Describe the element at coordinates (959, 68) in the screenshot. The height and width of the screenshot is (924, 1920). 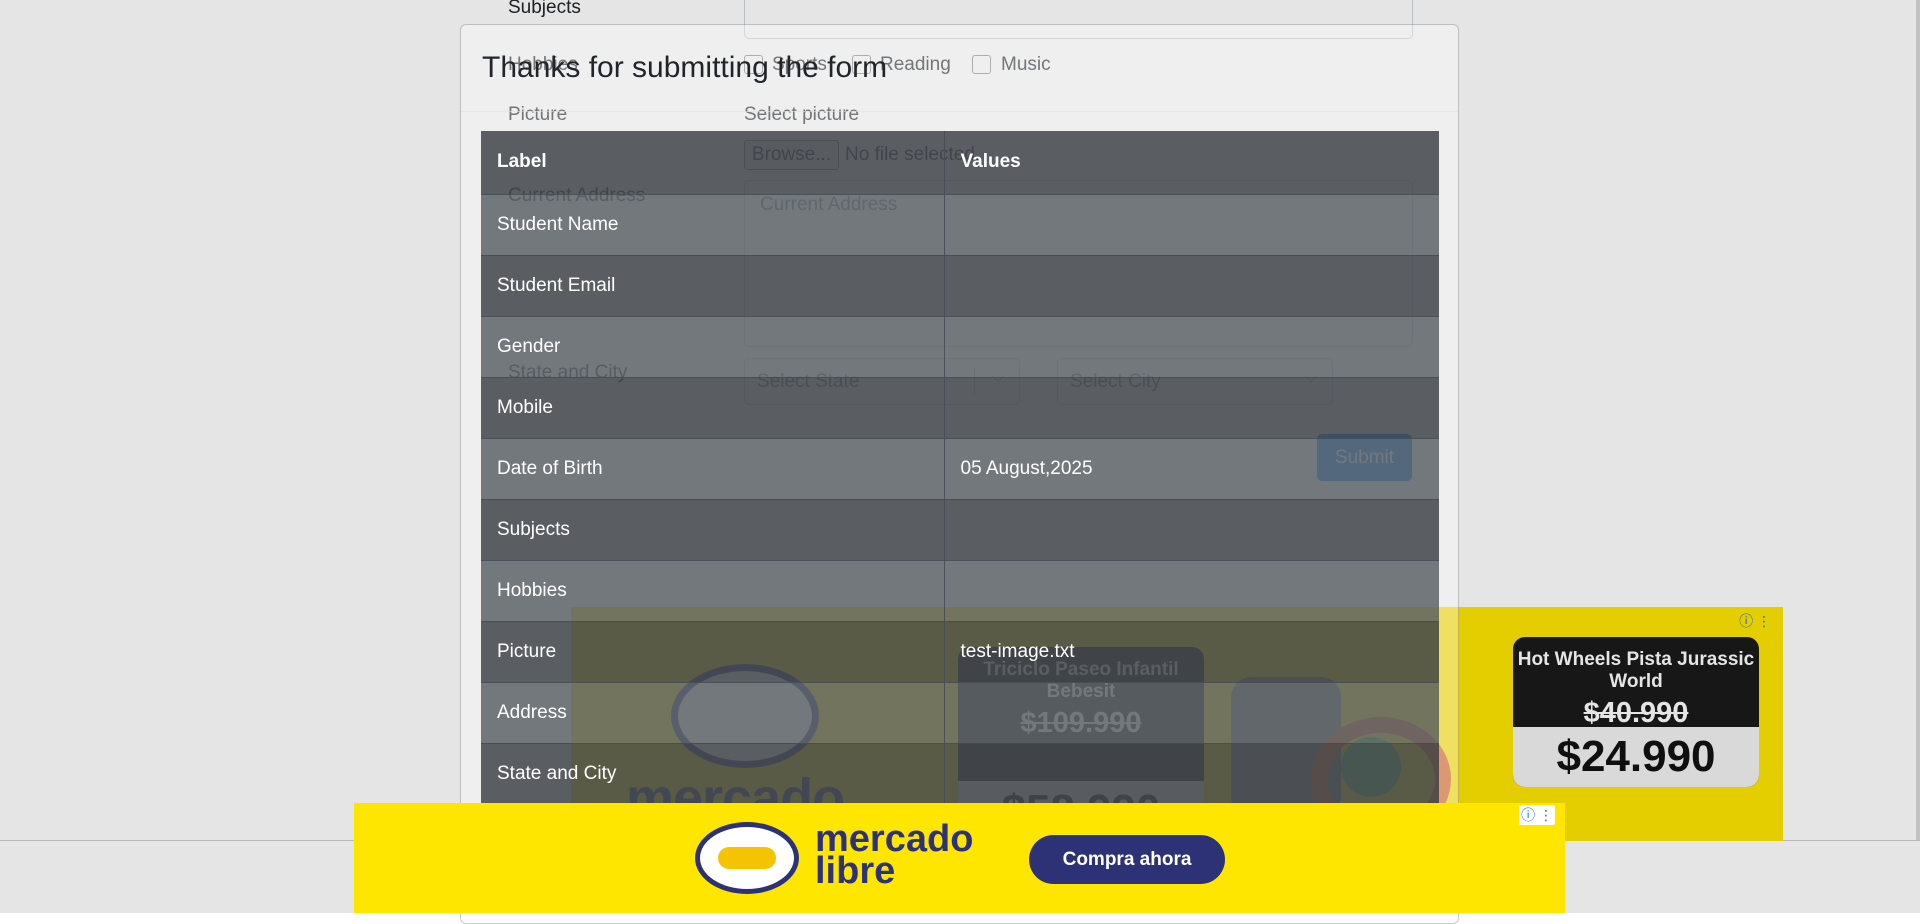
I see `modal-header: Thanks for submitting the form` at that location.